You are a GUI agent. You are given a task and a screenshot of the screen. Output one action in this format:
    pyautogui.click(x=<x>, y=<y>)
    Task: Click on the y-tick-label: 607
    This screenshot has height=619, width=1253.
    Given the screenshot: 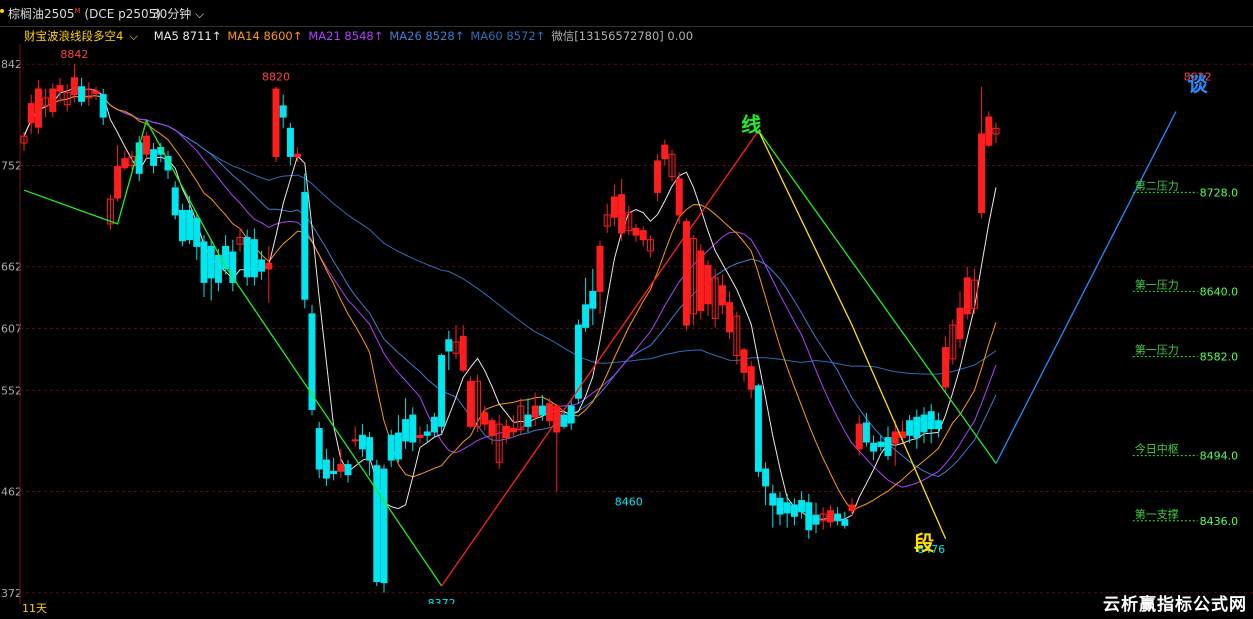 What is the action you would take?
    pyautogui.click(x=11, y=328)
    